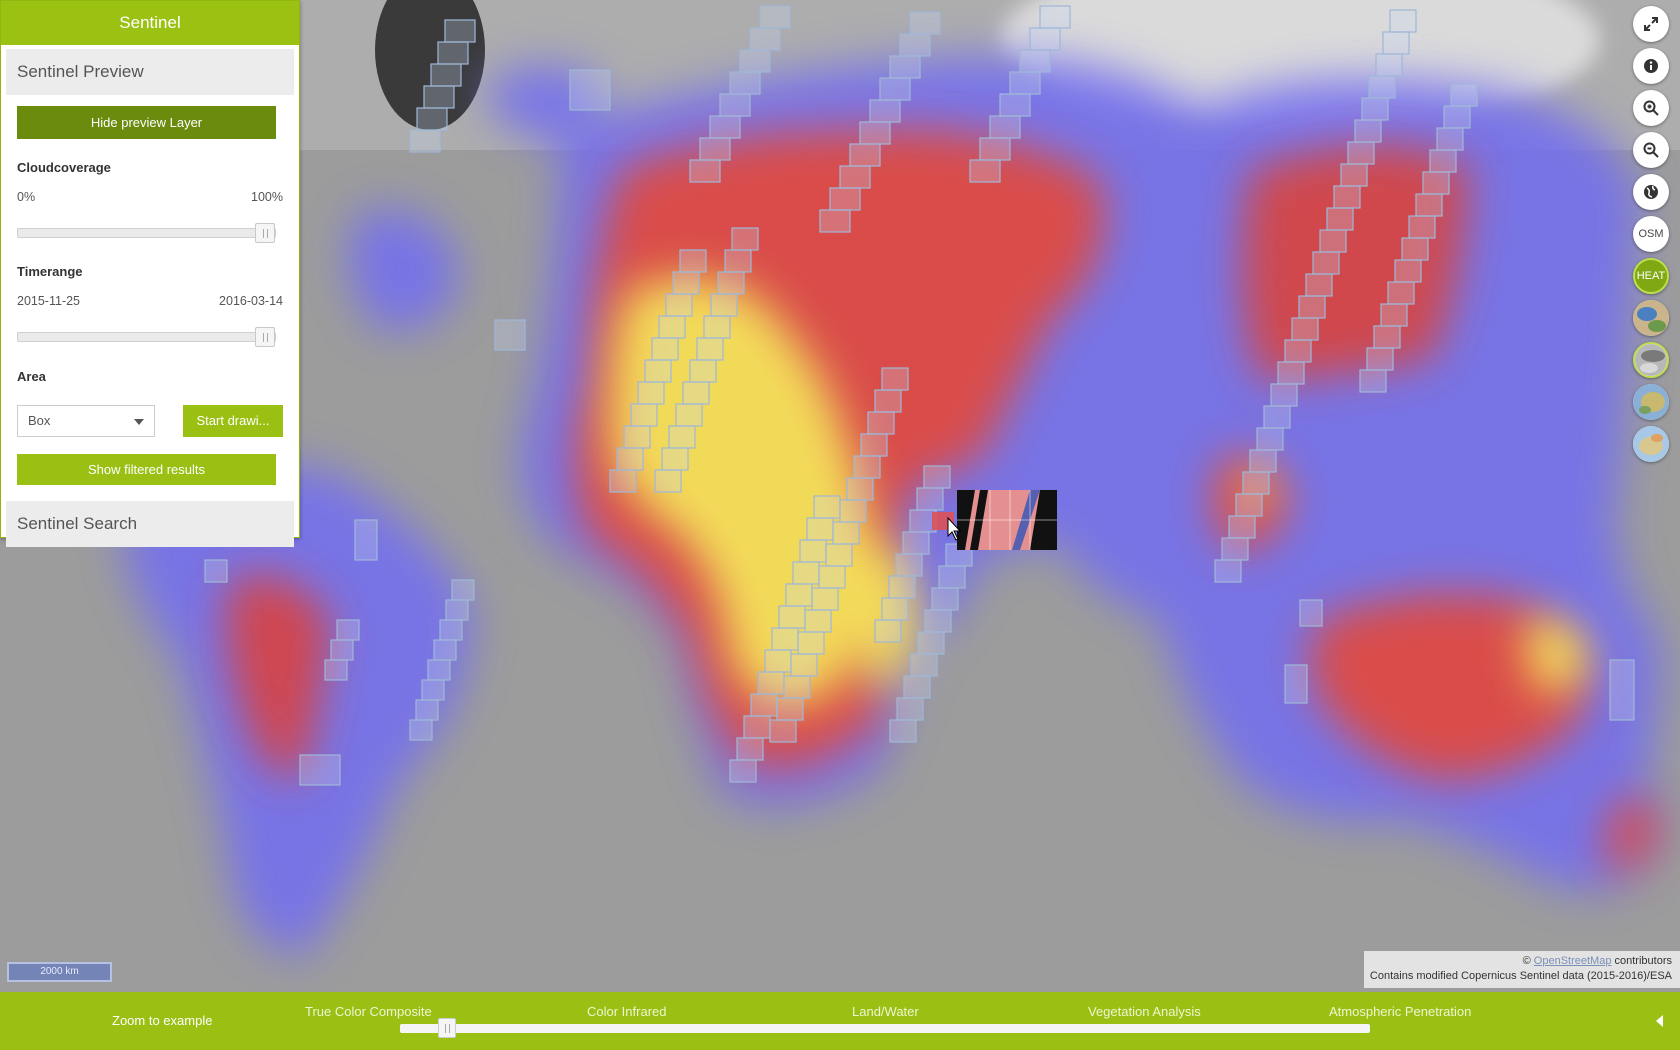 This screenshot has height=1050, width=1680. Describe the element at coordinates (1526, 961) in the screenshot. I see `attribution-copyright: ©` at that location.